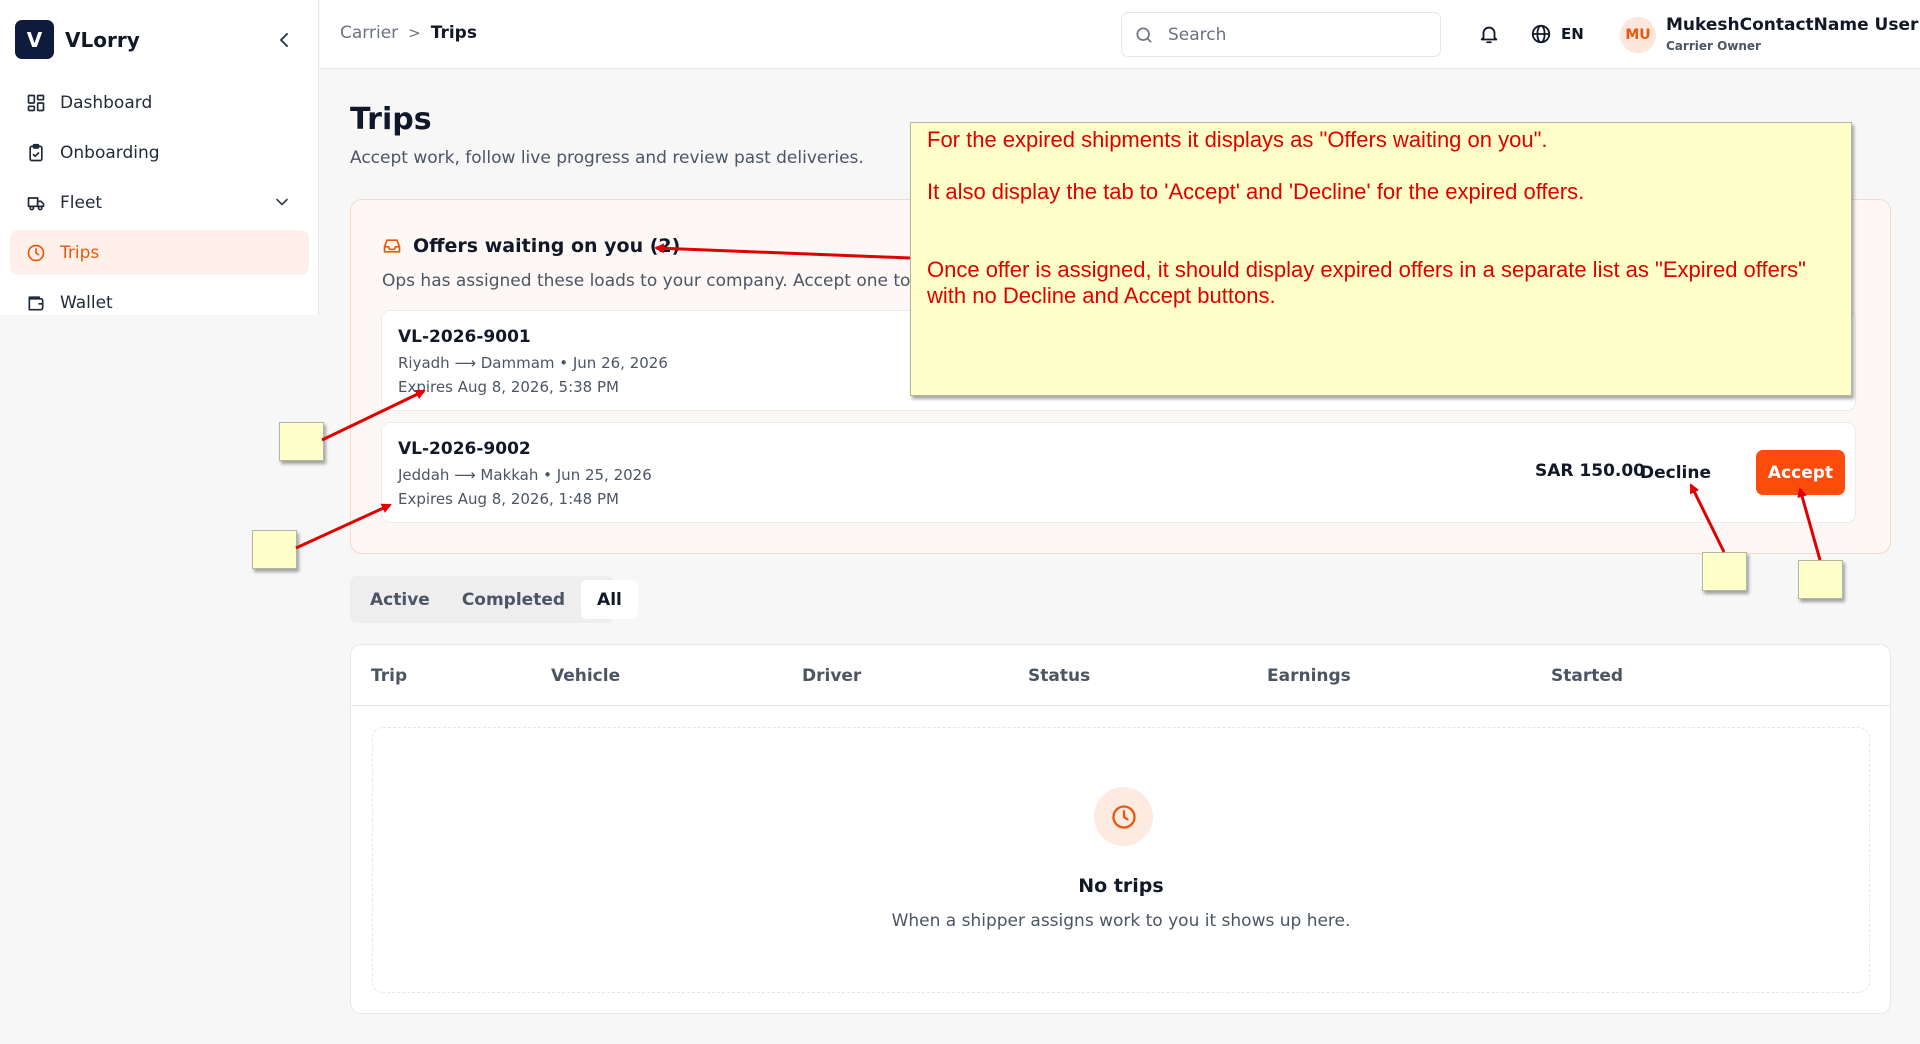 The image size is (1920, 1044). Describe the element at coordinates (1572, 34) in the screenshot. I see `language-label: EN` at that location.